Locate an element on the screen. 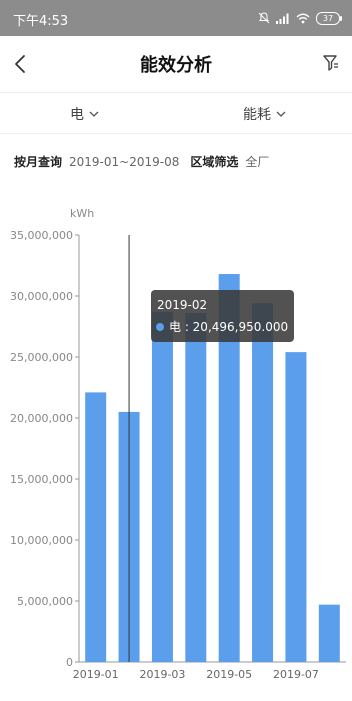 The height and width of the screenshot is (701, 352). y-tick-label: 10,000,000 is located at coordinates (41, 540).